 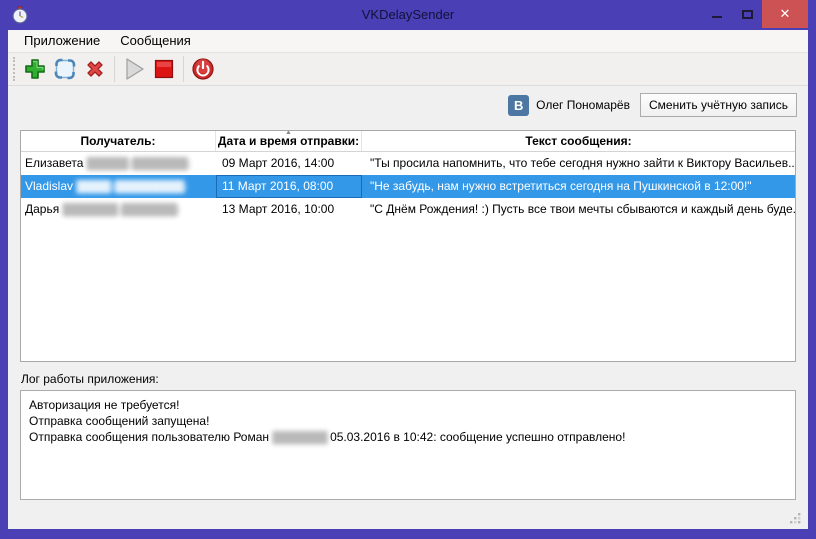 What do you see at coordinates (717, 17) in the screenshot?
I see `minimize-icon` at bounding box center [717, 17].